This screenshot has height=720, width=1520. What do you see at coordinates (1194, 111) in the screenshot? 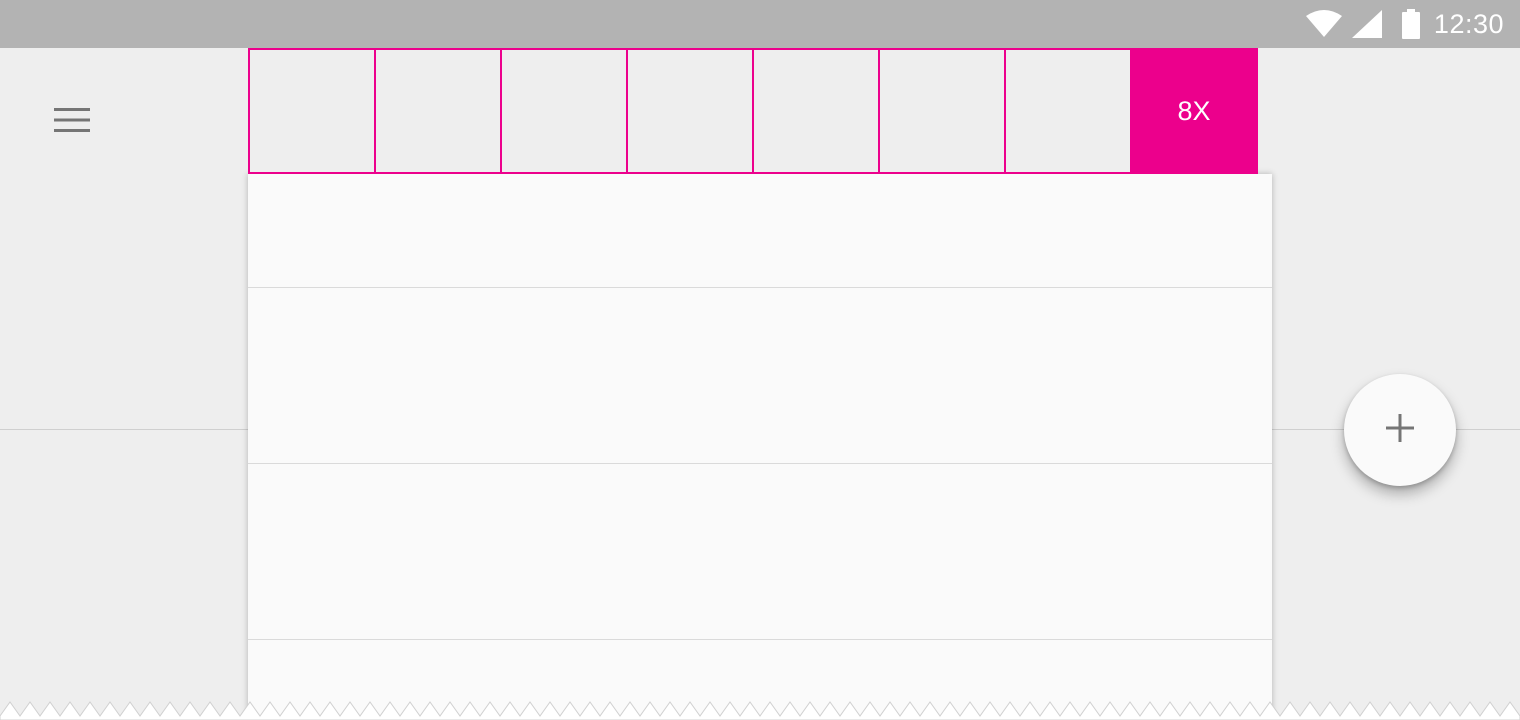
I see `grid-cell-highlighted: 8X` at bounding box center [1194, 111].